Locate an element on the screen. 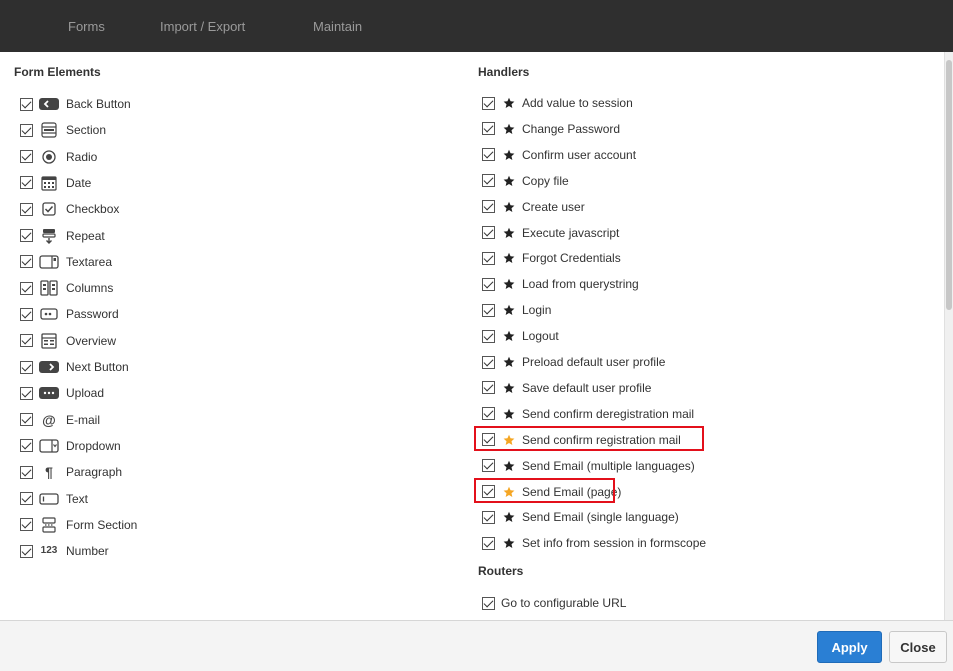  form-element-next-button: Next Button is located at coordinates (74, 367).